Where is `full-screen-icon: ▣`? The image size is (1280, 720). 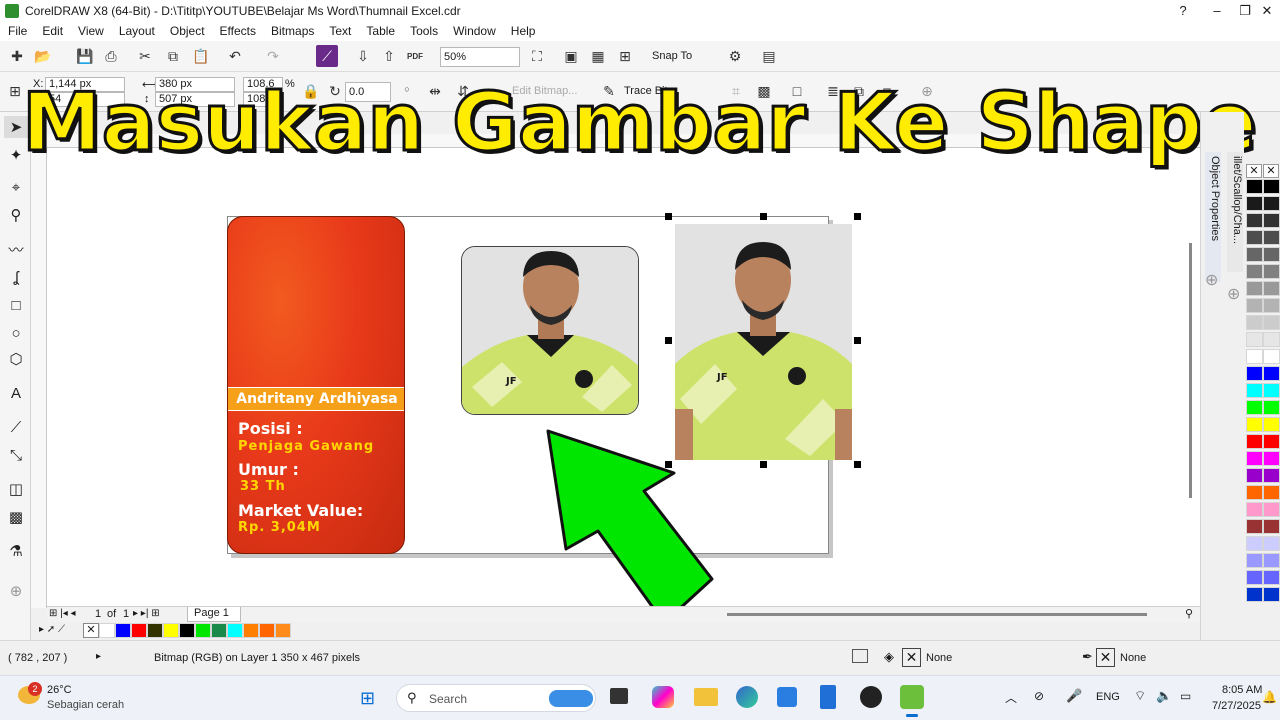
full-screen-icon: ▣ is located at coordinates (571, 56).